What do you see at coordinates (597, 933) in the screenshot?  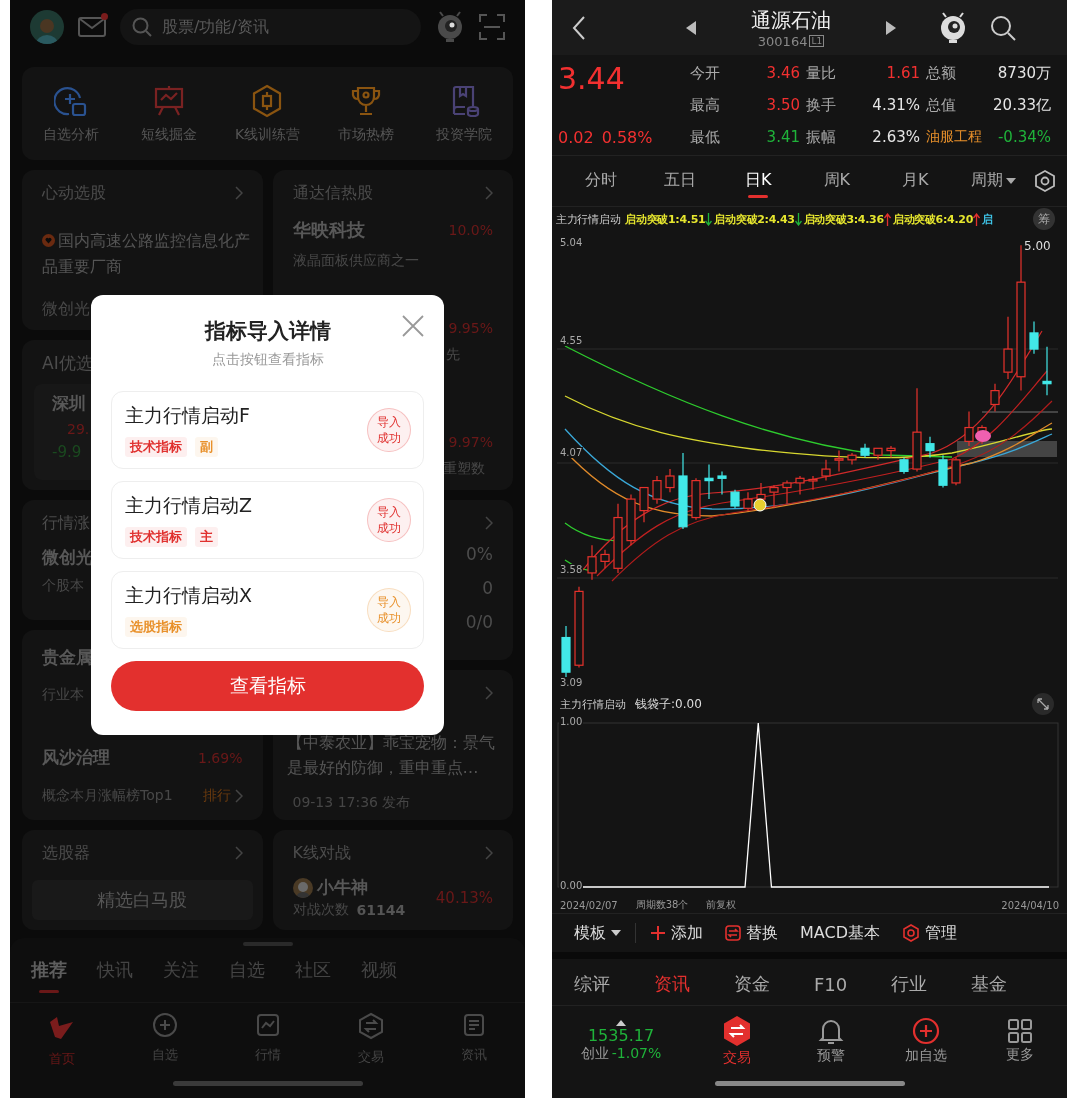 I see `toolbar-button: 模板` at bounding box center [597, 933].